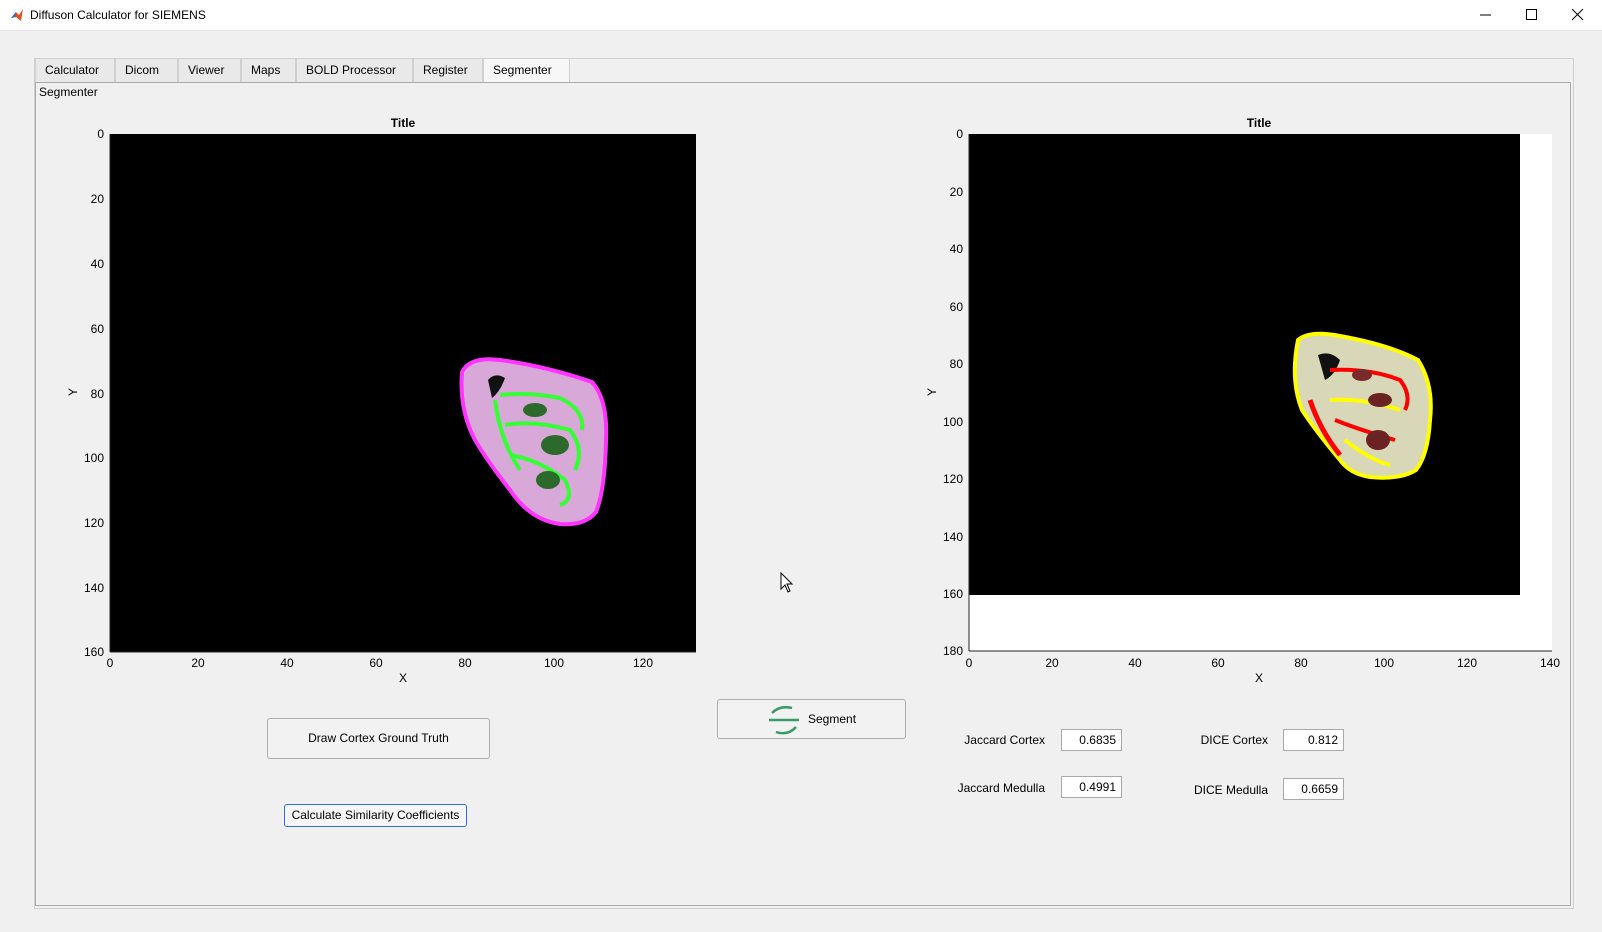 Image resolution: width=1602 pixels, height=932 pixels. I want to click on minimize-button, so click(1487, 15).